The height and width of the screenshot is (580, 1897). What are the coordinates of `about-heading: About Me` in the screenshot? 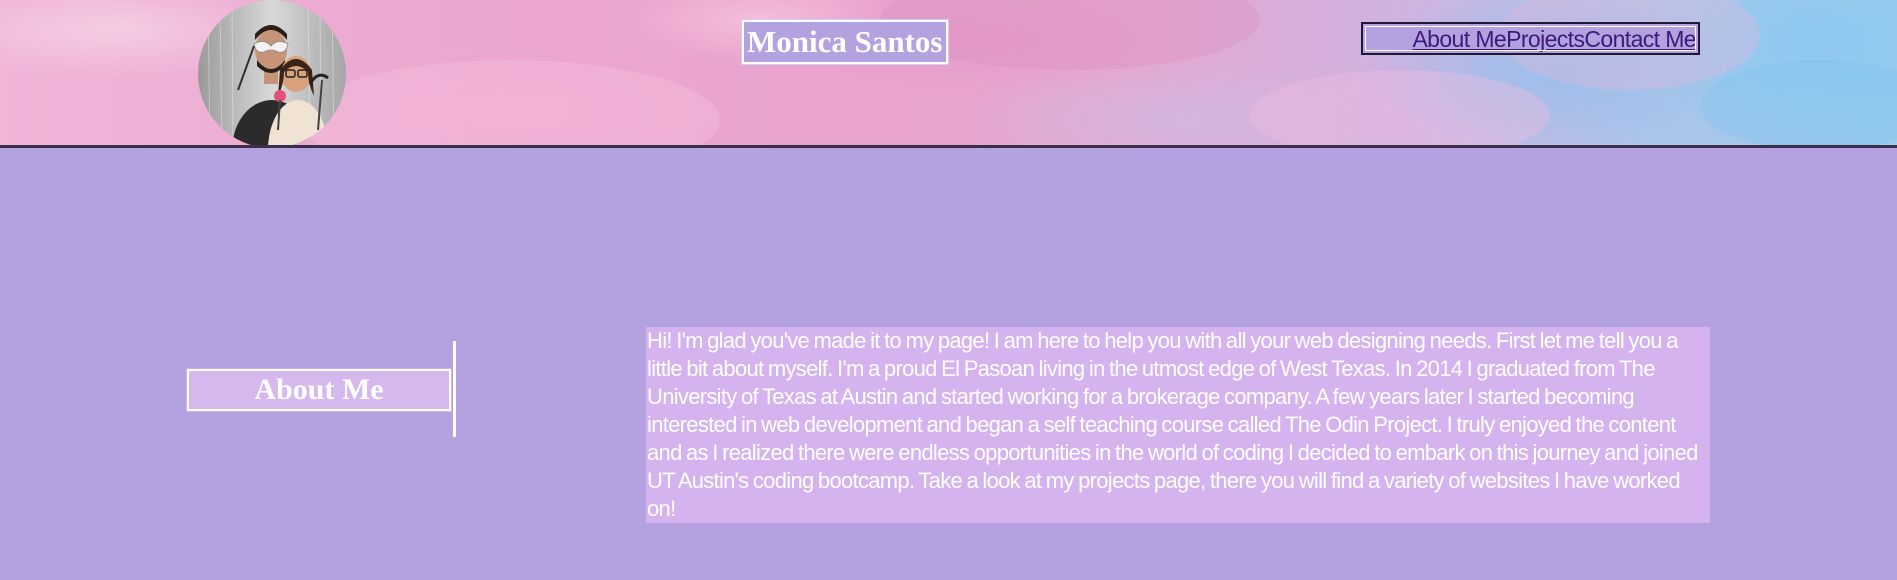 It's located at (319, 390).